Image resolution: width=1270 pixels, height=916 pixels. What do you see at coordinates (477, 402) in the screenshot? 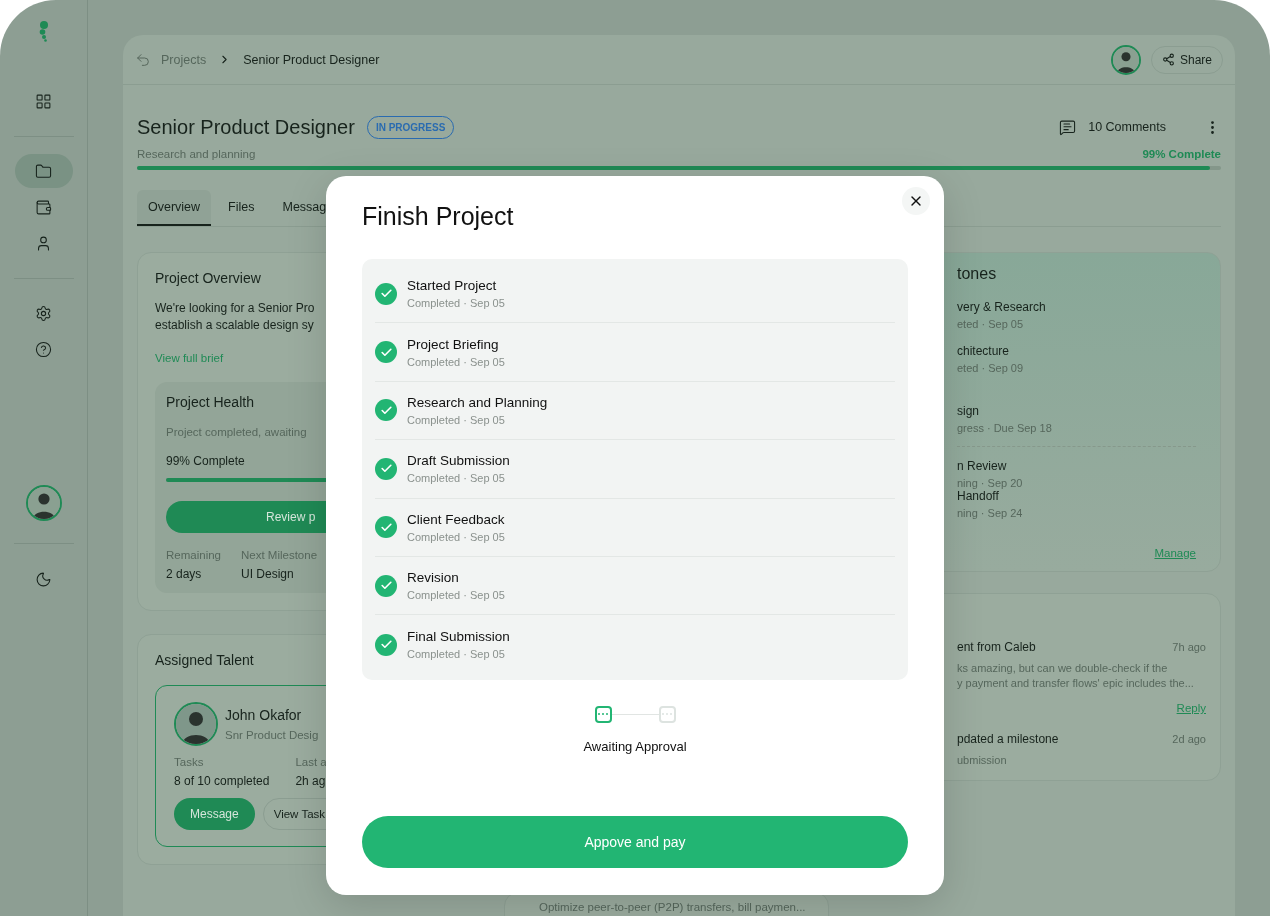
I see `step-title: Research and Planning` at bounding box center [477, 402].